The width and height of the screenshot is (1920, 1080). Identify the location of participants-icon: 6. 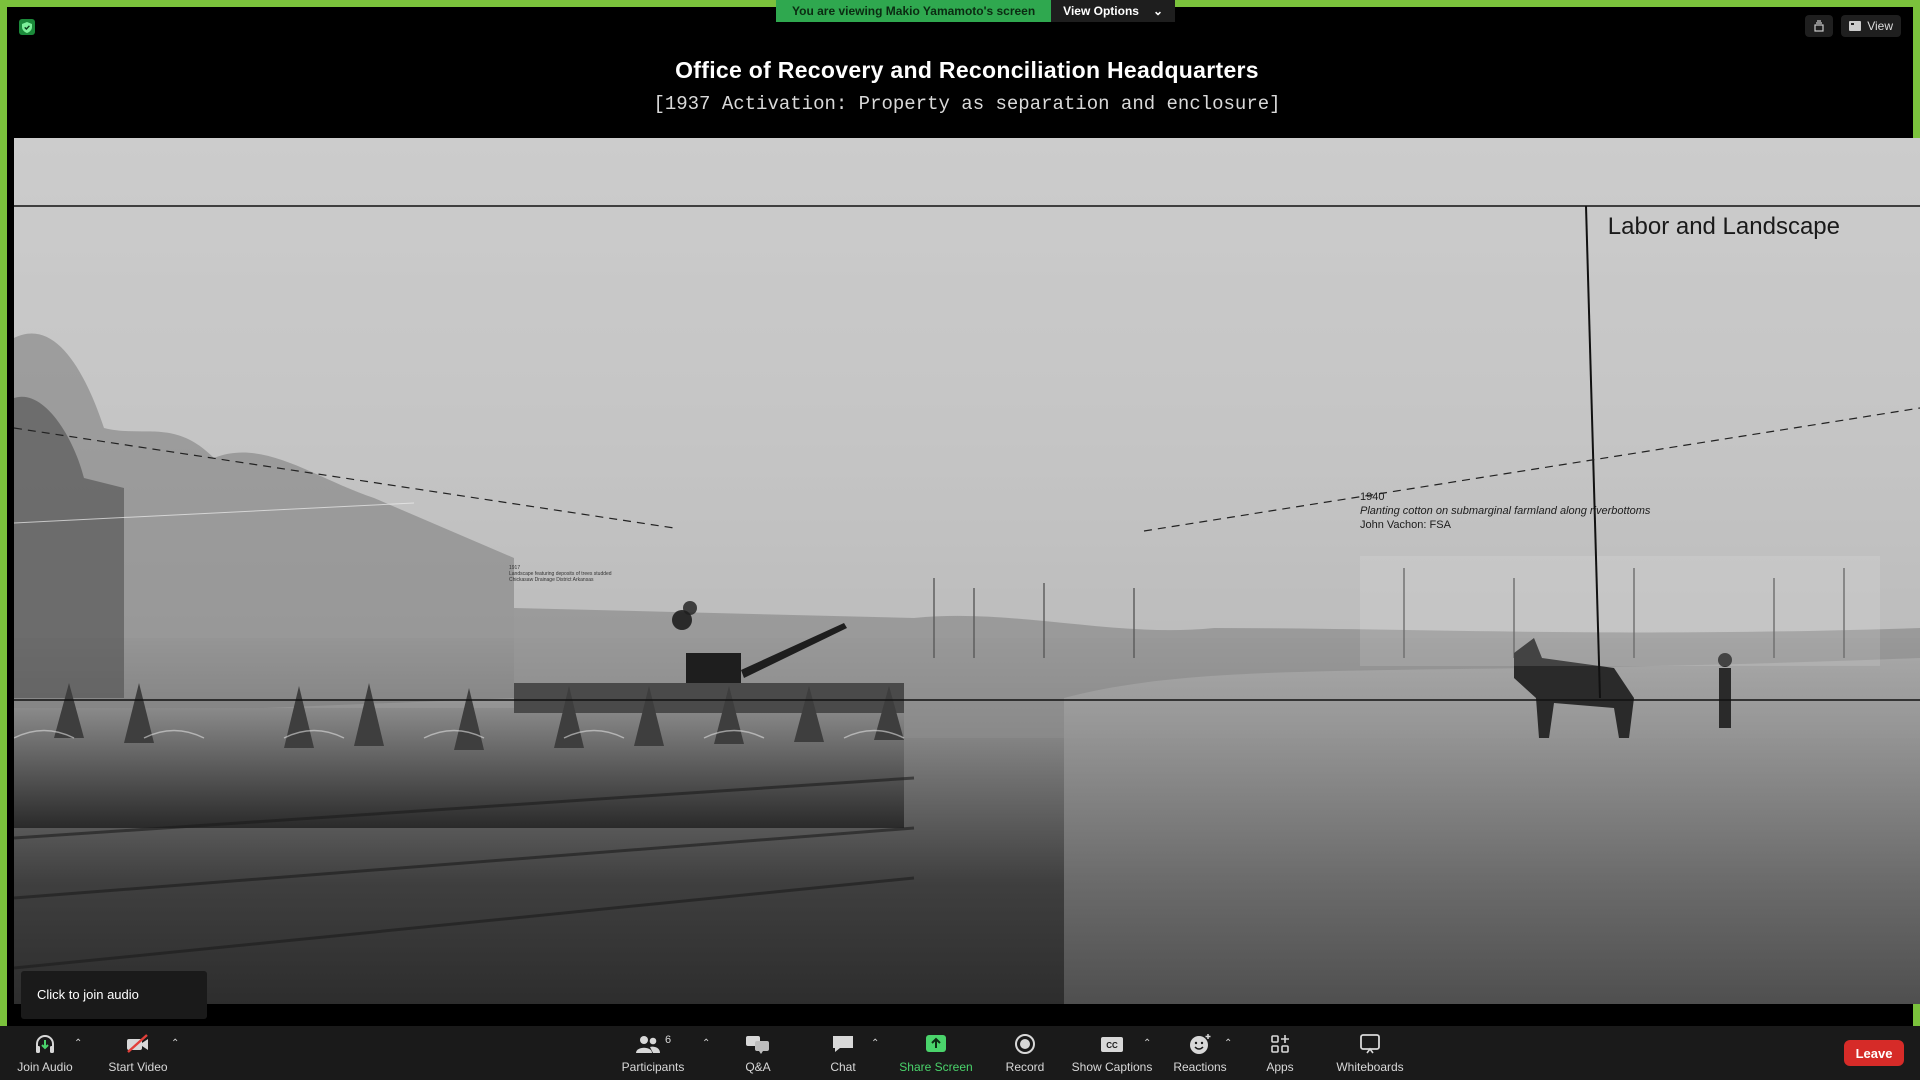
(653, 1044).